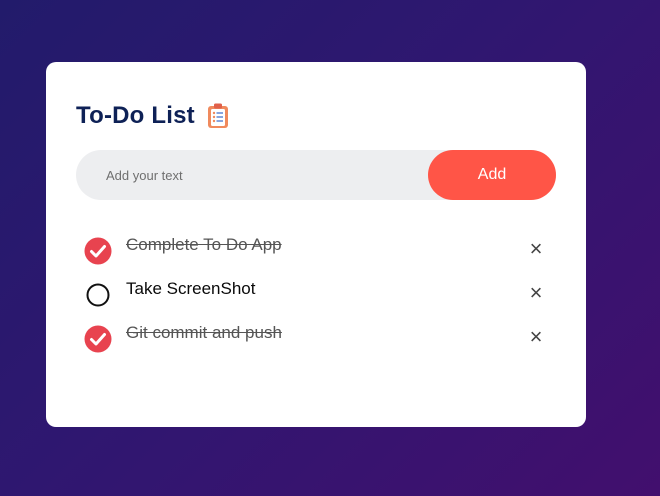 Image resolution: width=660 pixels, height=496 pixels. Describe the element at coordinates (218, 116) in the screenshot. I see `clipboard-icon` at that location.